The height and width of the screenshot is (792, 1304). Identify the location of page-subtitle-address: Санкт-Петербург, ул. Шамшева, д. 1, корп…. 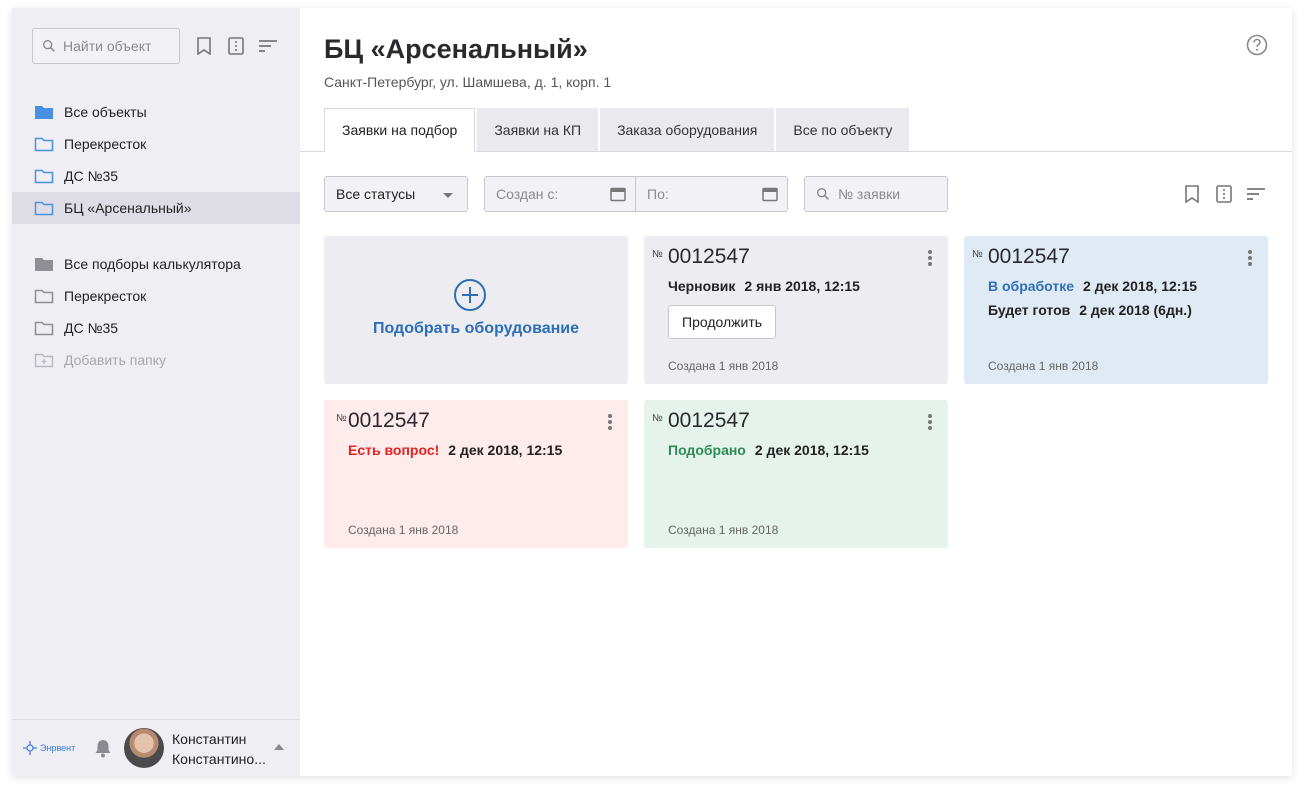
(468, 82).